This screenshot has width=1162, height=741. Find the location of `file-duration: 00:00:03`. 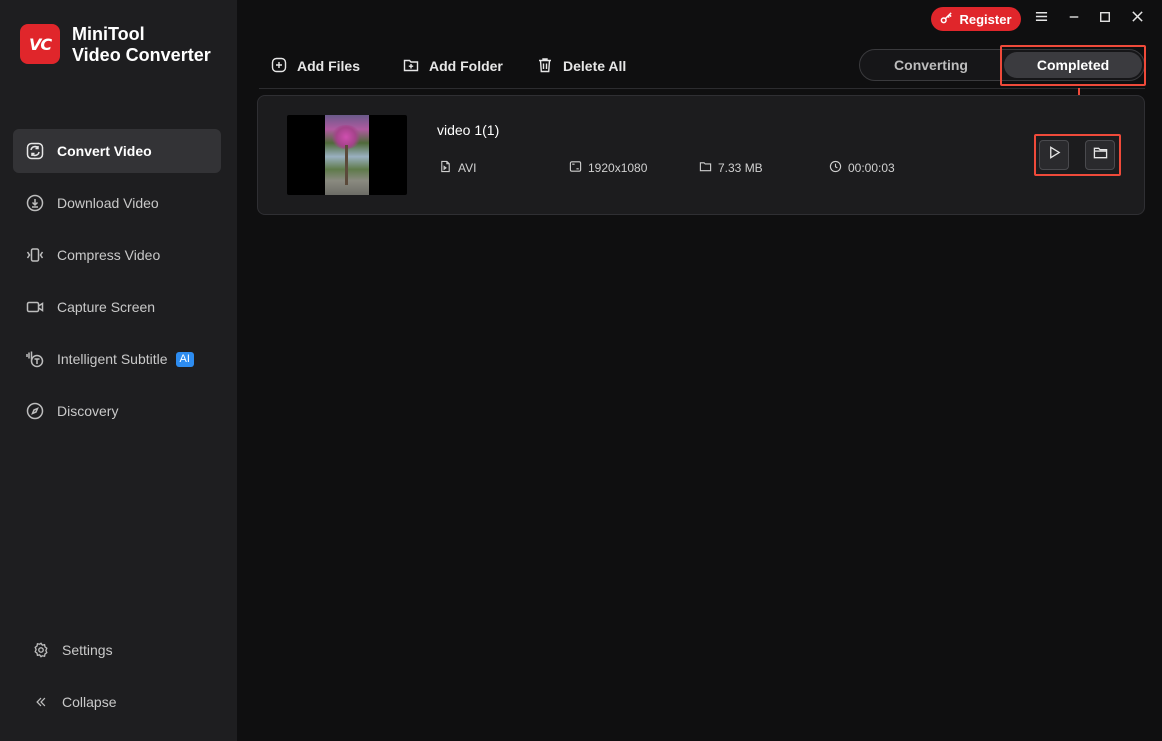

file-duration: 00:00:03 is located at coordinates (862, 168).